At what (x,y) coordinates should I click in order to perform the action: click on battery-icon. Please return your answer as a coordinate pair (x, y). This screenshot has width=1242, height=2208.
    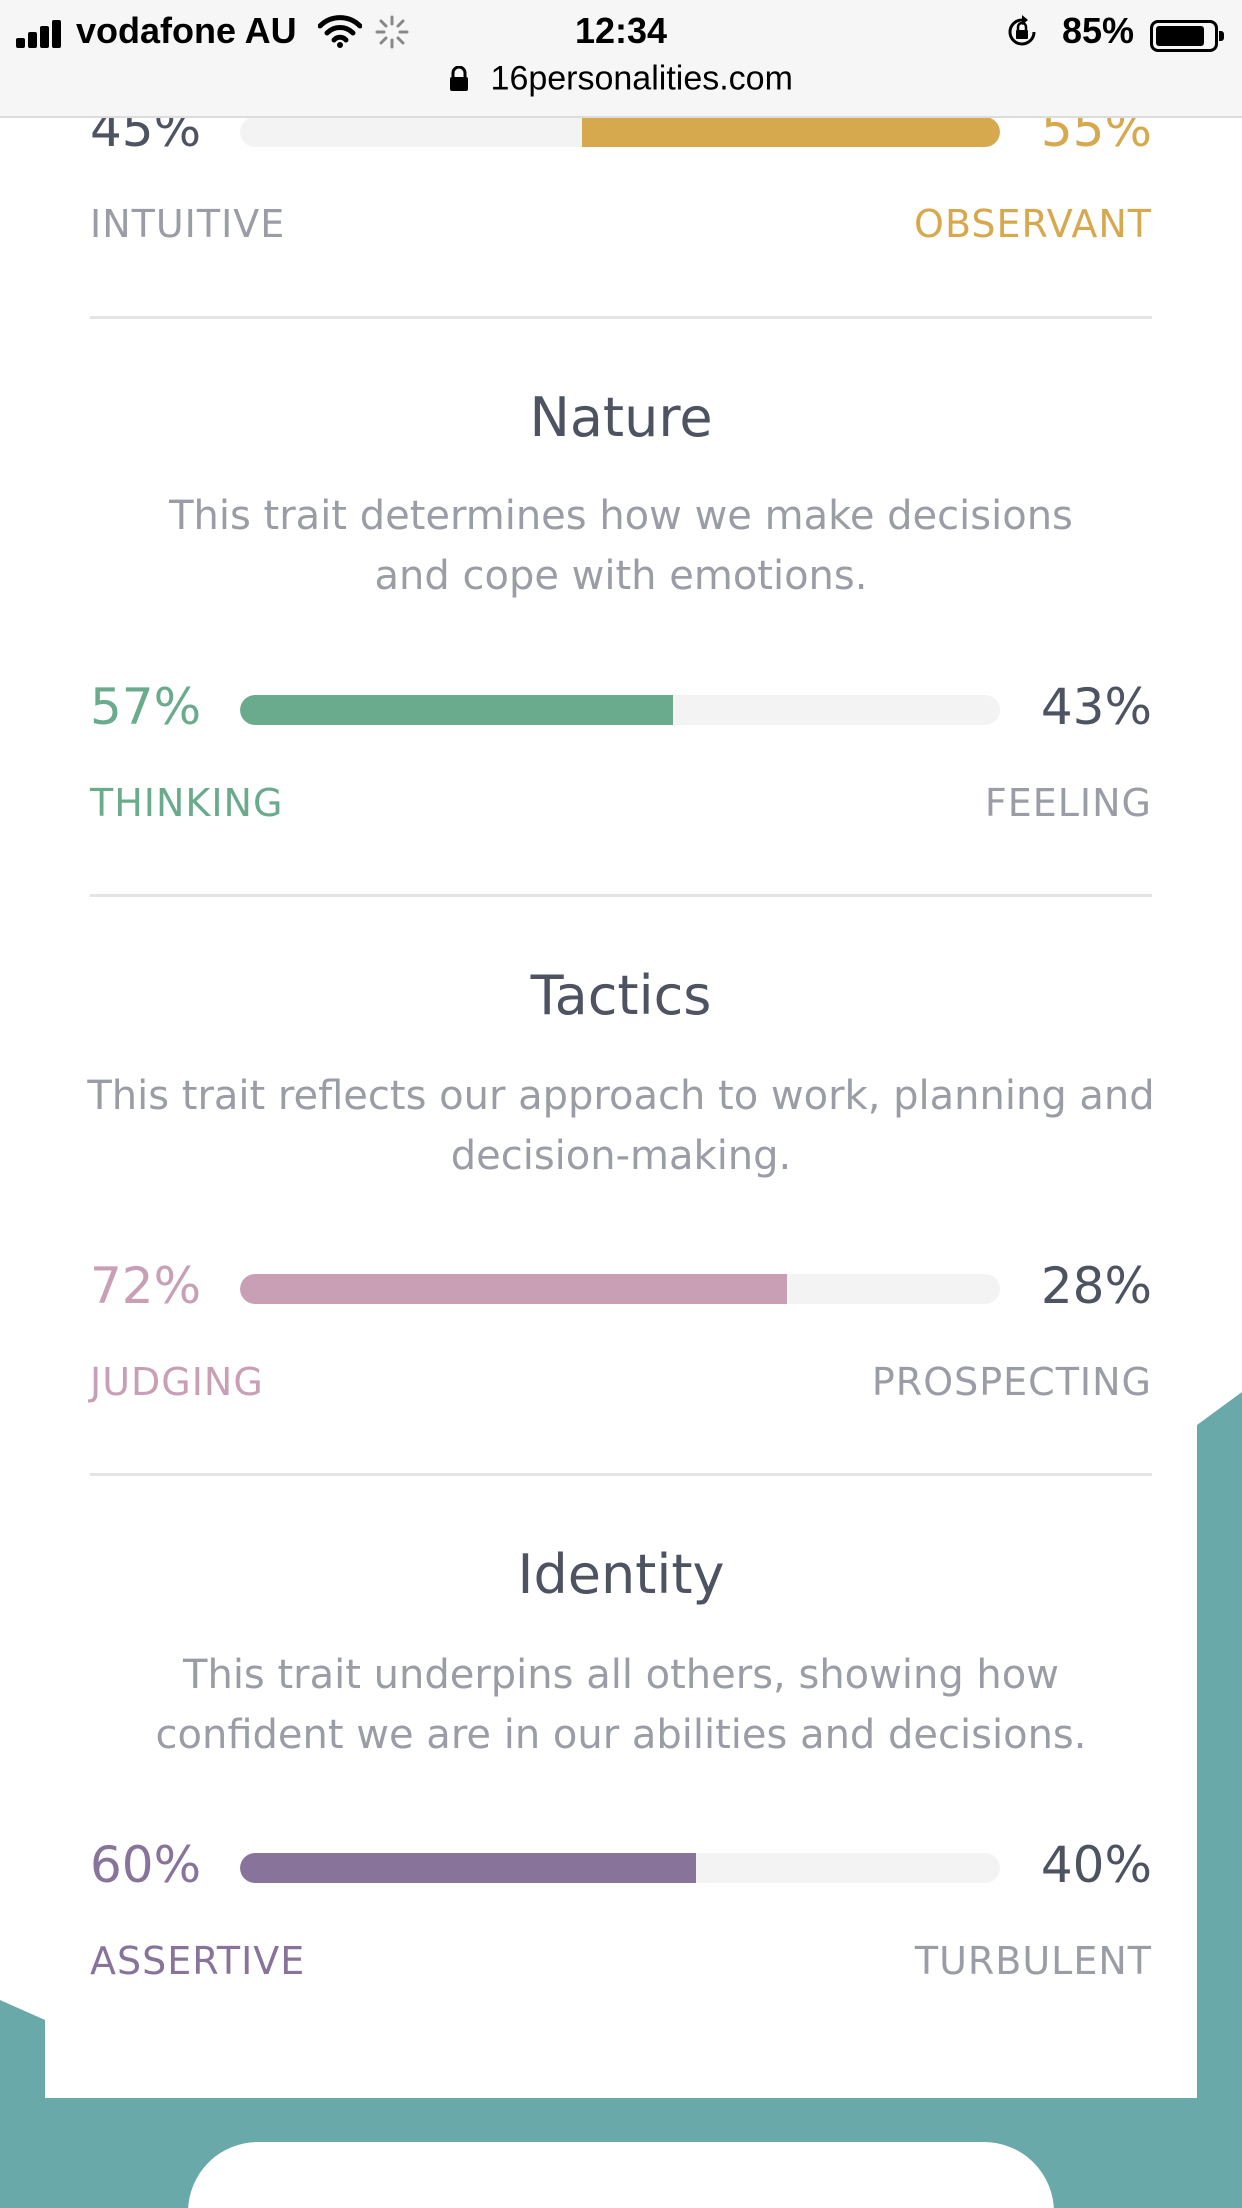
    Looking at the image, I should click on (1187, 36).